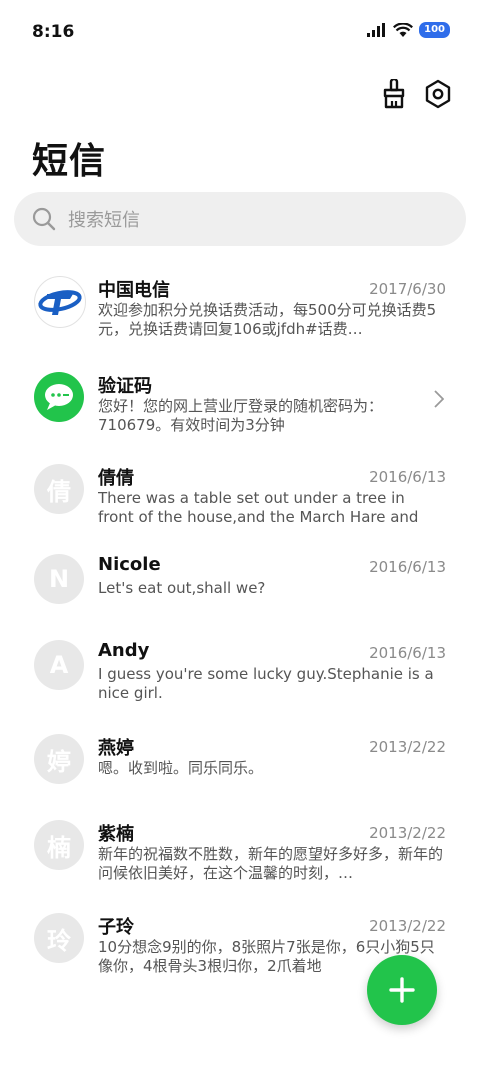 This screenshot has height=1067, width=480. Describe the element at coordinates (53, 32) in the screenshot. I see `status-time: 8:16` at that location.